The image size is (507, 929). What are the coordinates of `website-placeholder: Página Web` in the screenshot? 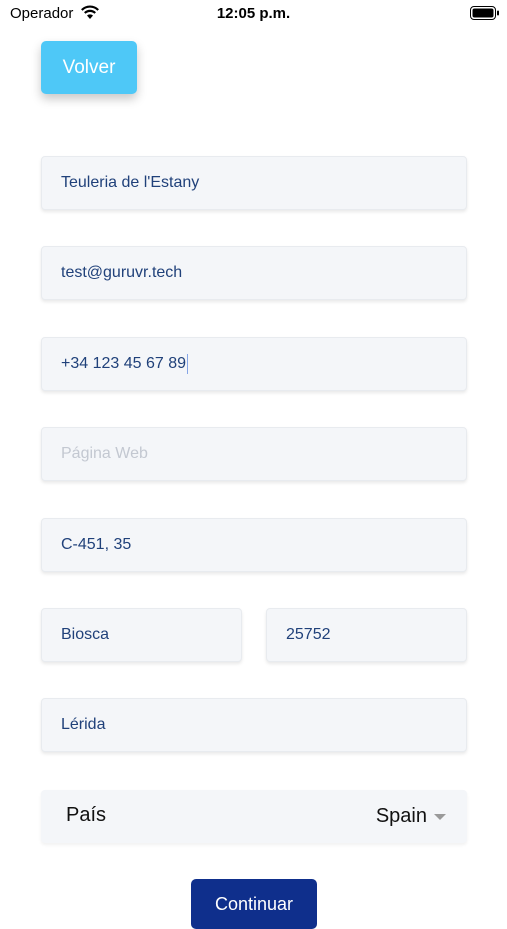 It's located at (104, 453).